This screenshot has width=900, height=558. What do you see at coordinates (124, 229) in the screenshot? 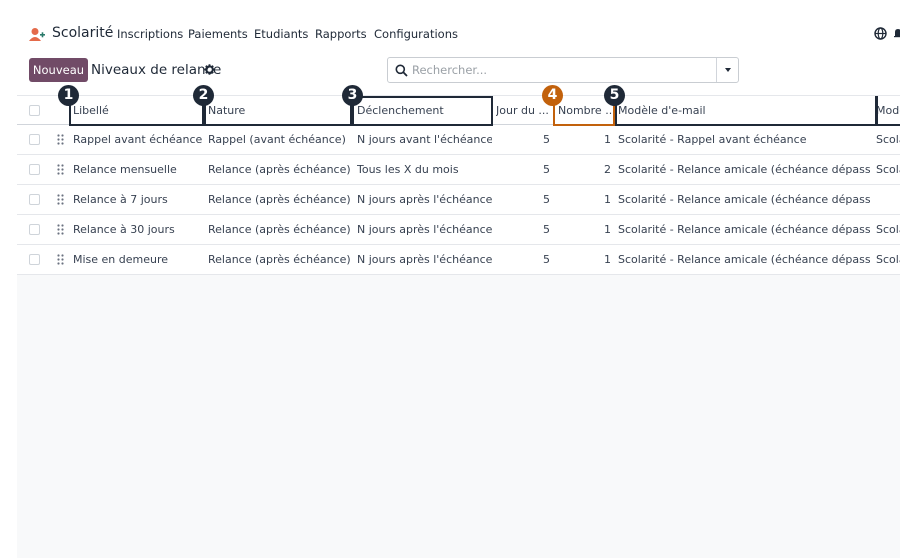
I see `cell-libelle: Relance à 30 jours` at bounding box center [124, 229].